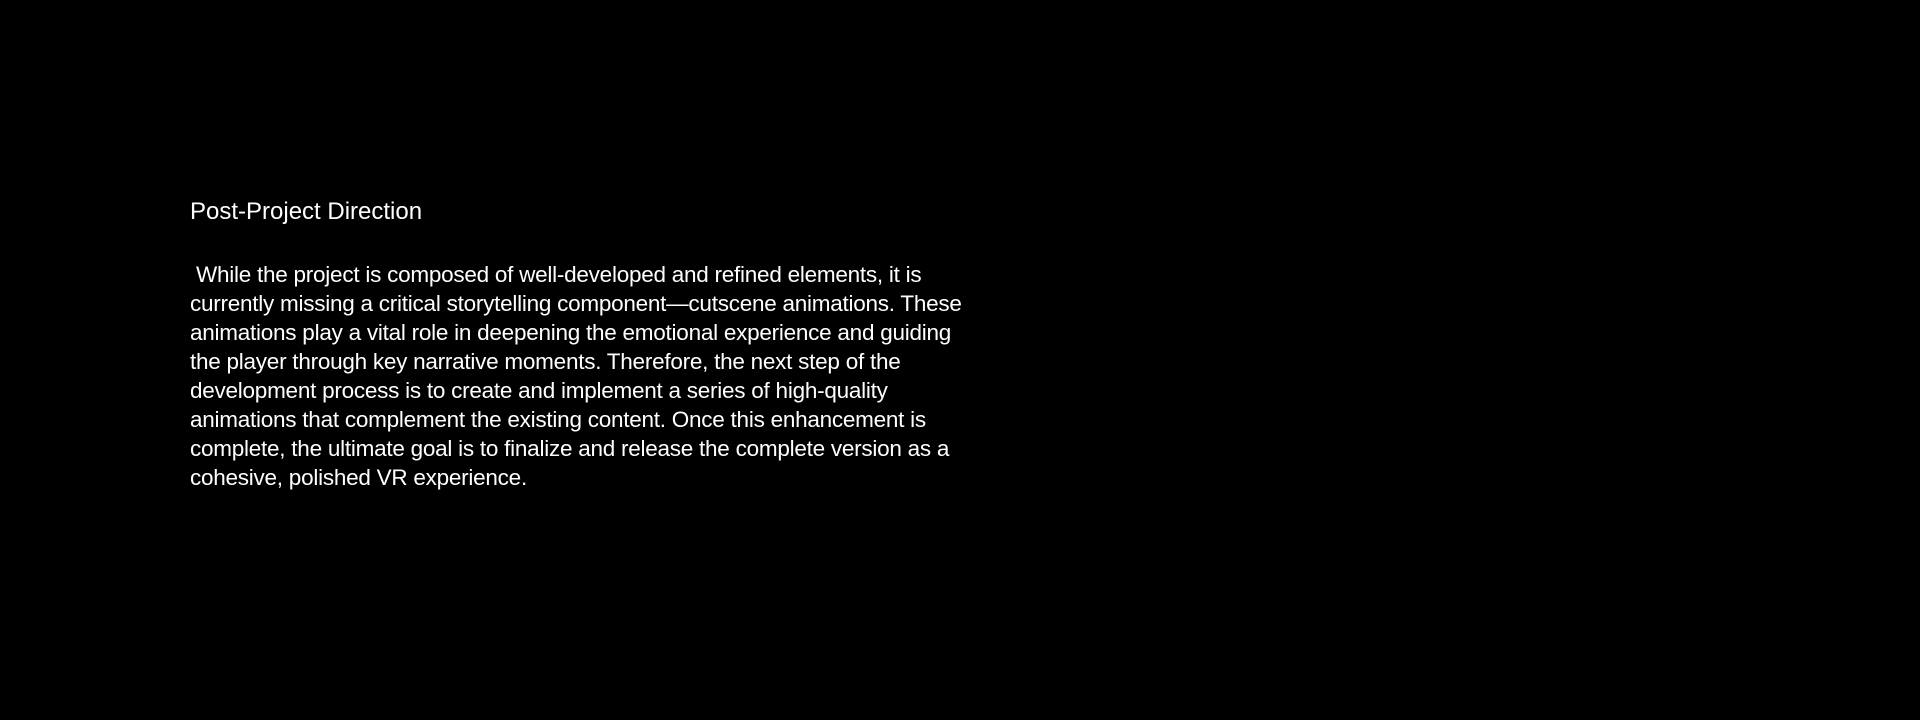  I want to click on section-heading: Post-Project Direction, so click(306, 211).